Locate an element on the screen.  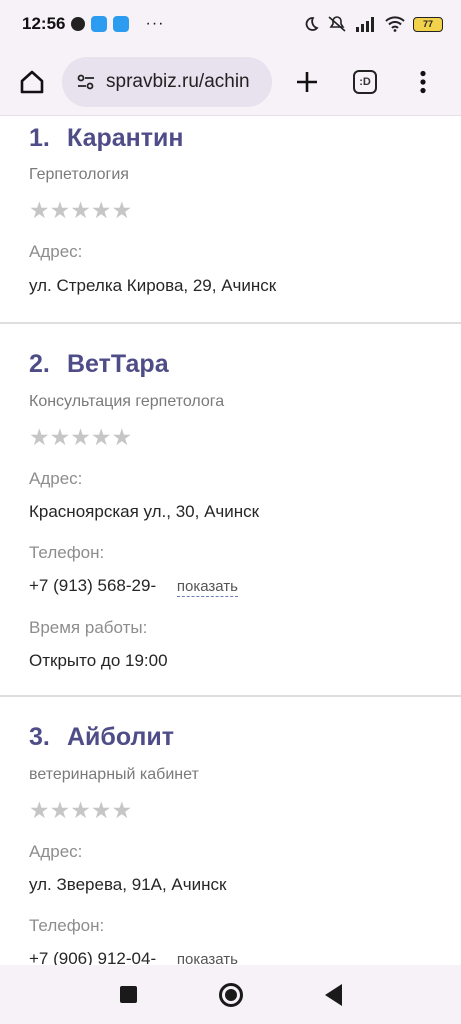
home-button is located at coordinates (32, 82).